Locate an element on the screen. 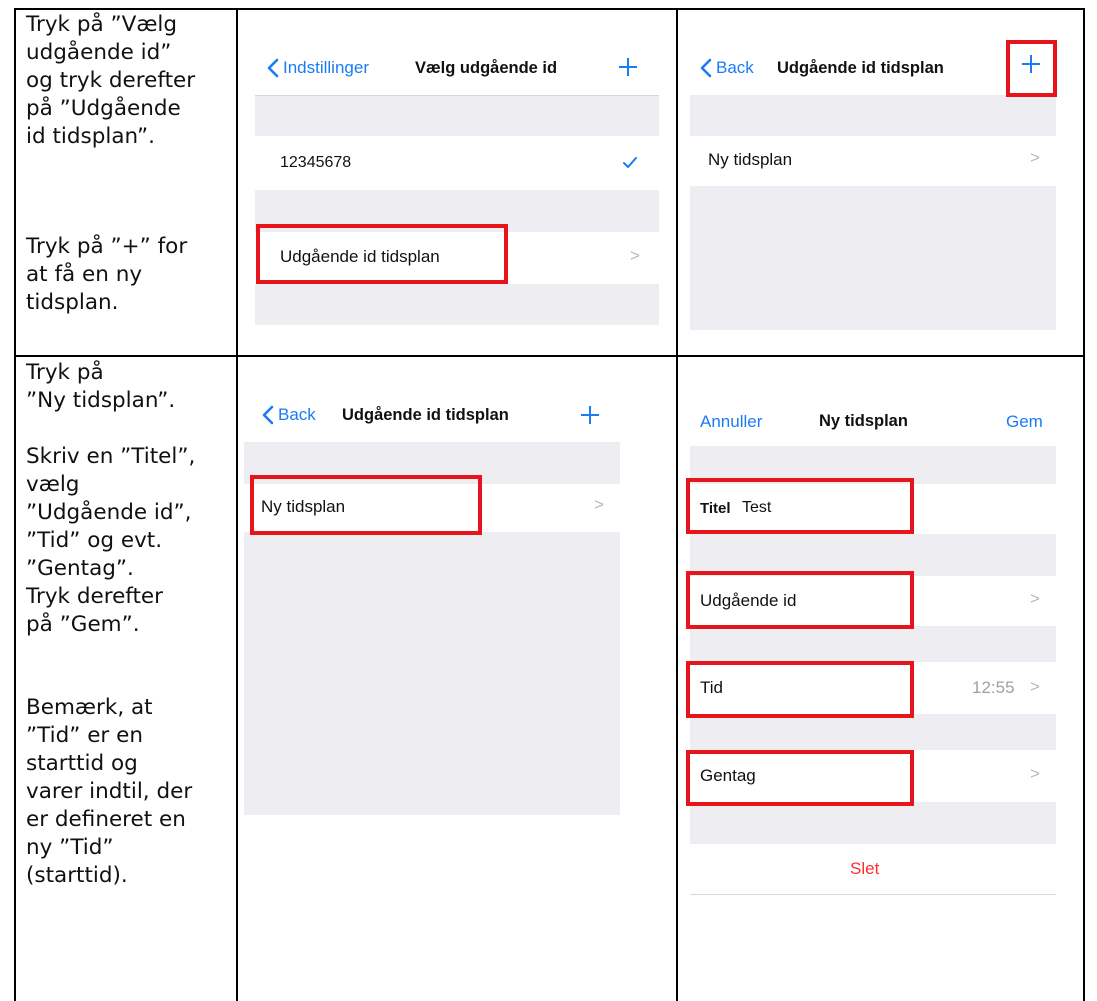 This screenshot has width=1097, height=1001. delete-button: Slet is located at coordinates (864, 869).